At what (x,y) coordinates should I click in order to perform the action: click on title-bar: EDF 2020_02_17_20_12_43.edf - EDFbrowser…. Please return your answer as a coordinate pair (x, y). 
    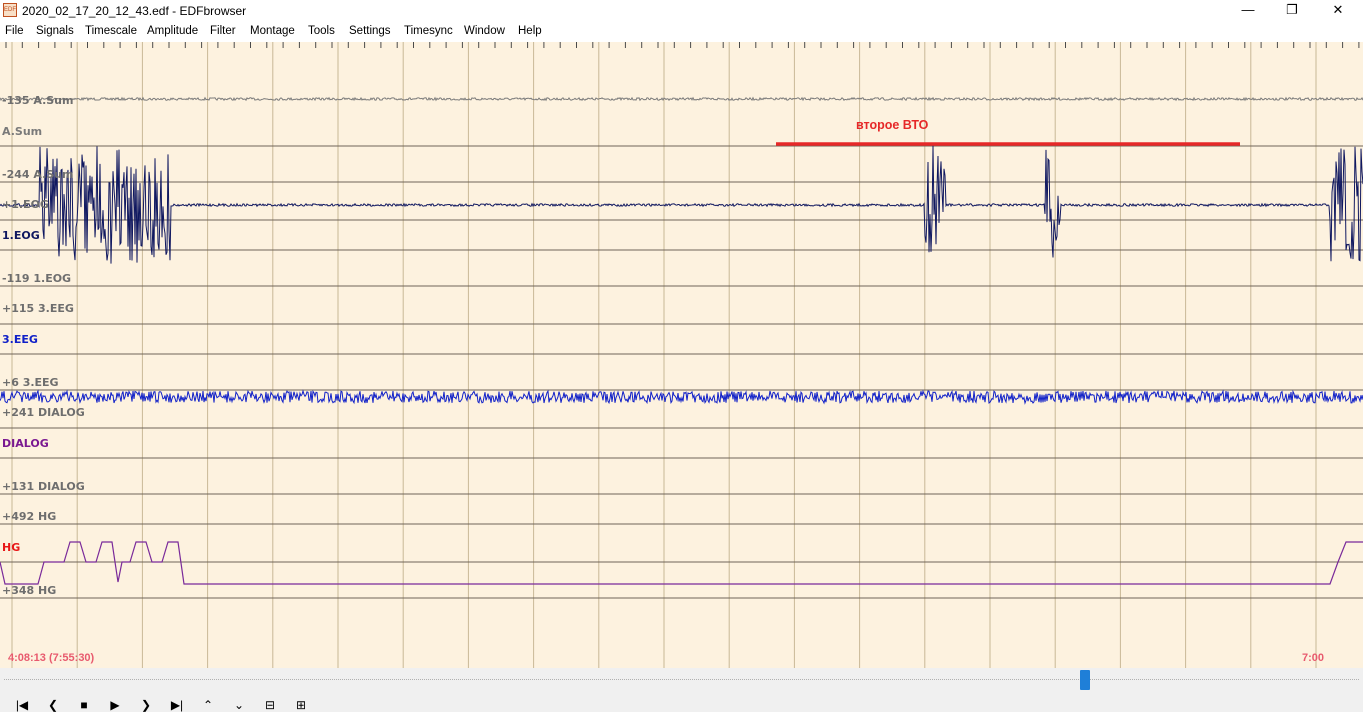
    Looking at the image, I should click on (681, 11).